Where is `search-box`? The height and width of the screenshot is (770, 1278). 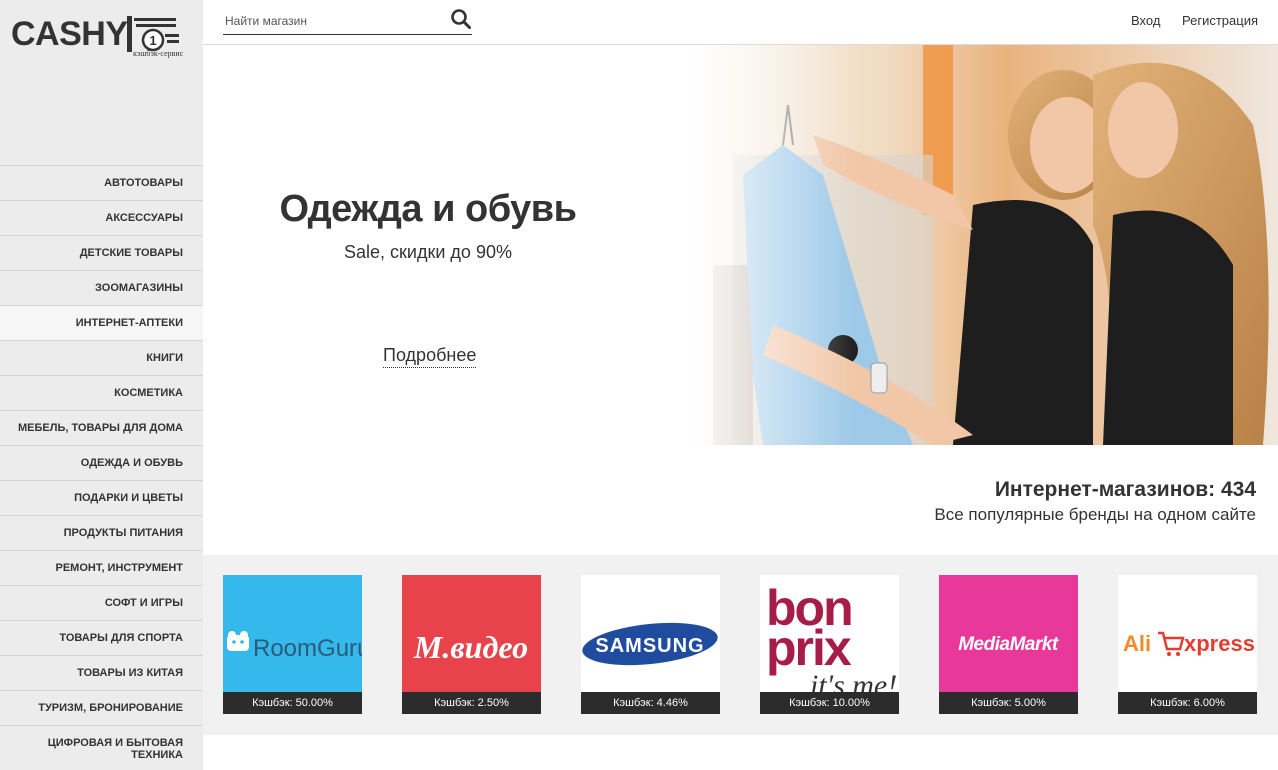
search-box is located at coordinates (347, 20).